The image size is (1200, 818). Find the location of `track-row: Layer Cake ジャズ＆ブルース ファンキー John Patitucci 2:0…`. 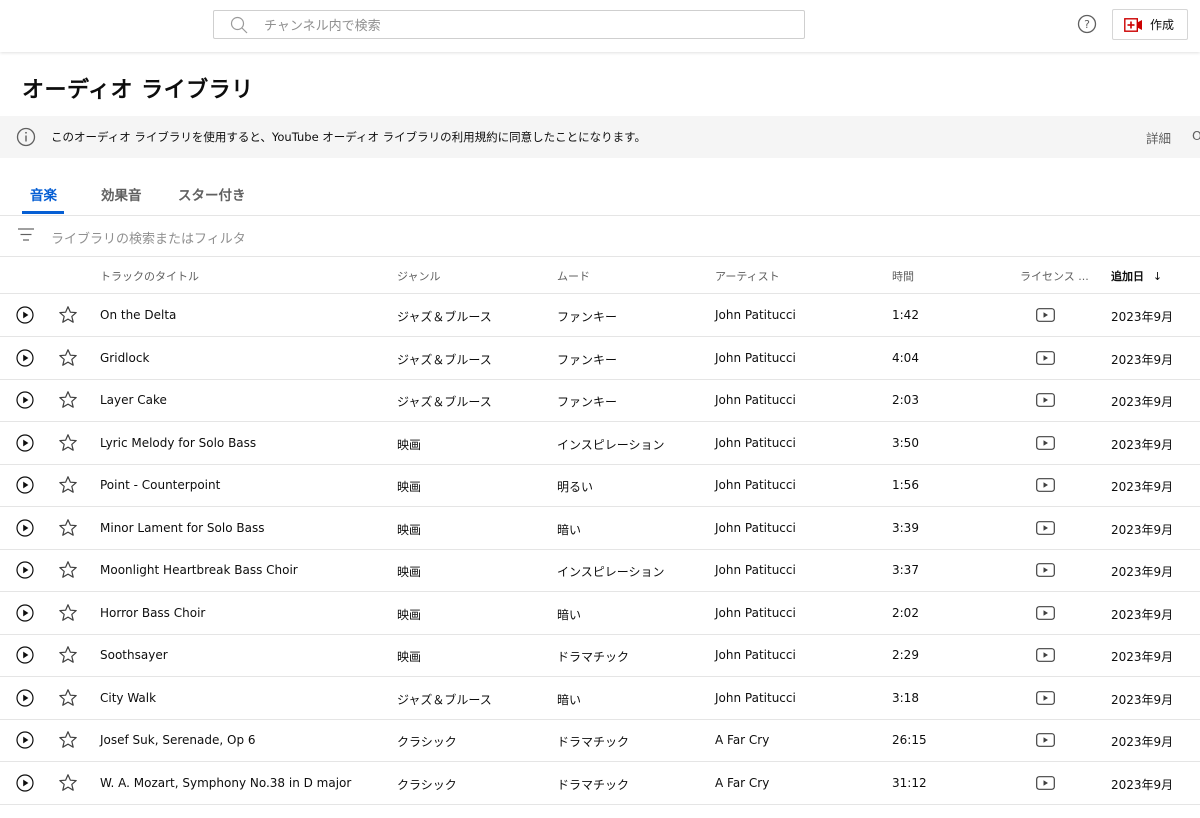

track-row: Layer Cake ジャズ＆ブルース ファンキー John Patitucci 2:0… is located at coordinates (600, 400).